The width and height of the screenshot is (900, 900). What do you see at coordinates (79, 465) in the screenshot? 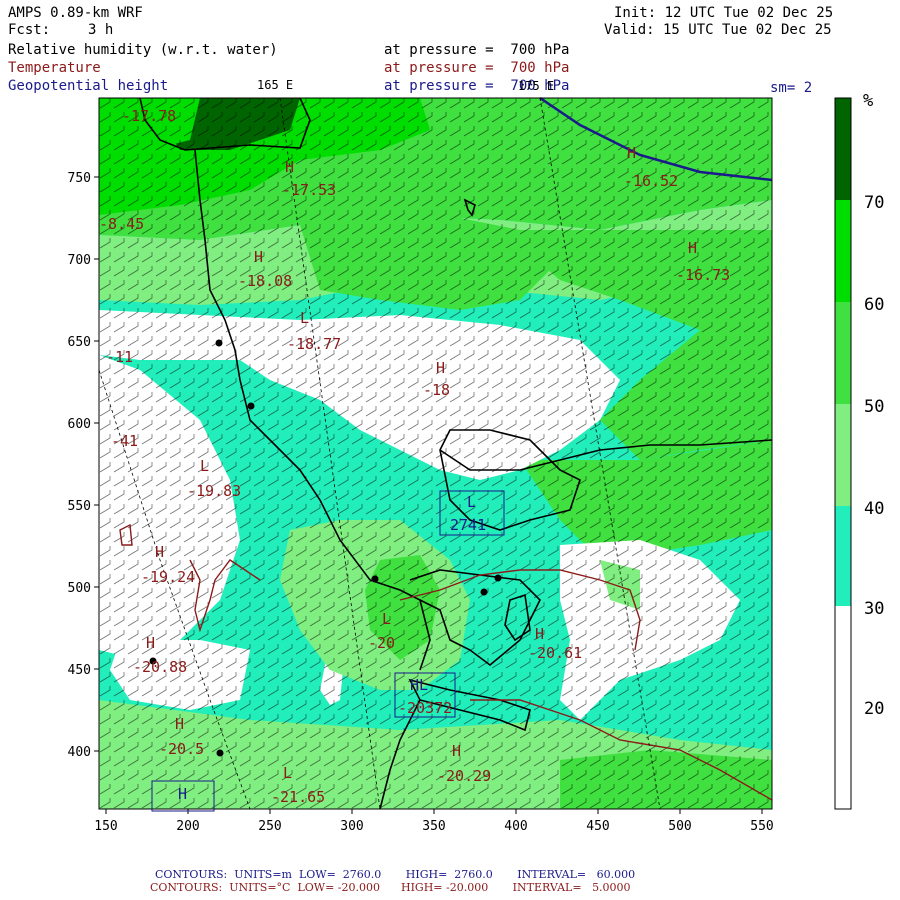
I see `y-tick-labels: 750 700 650 600 550 500 450 400` at bounding box center [79, 465].